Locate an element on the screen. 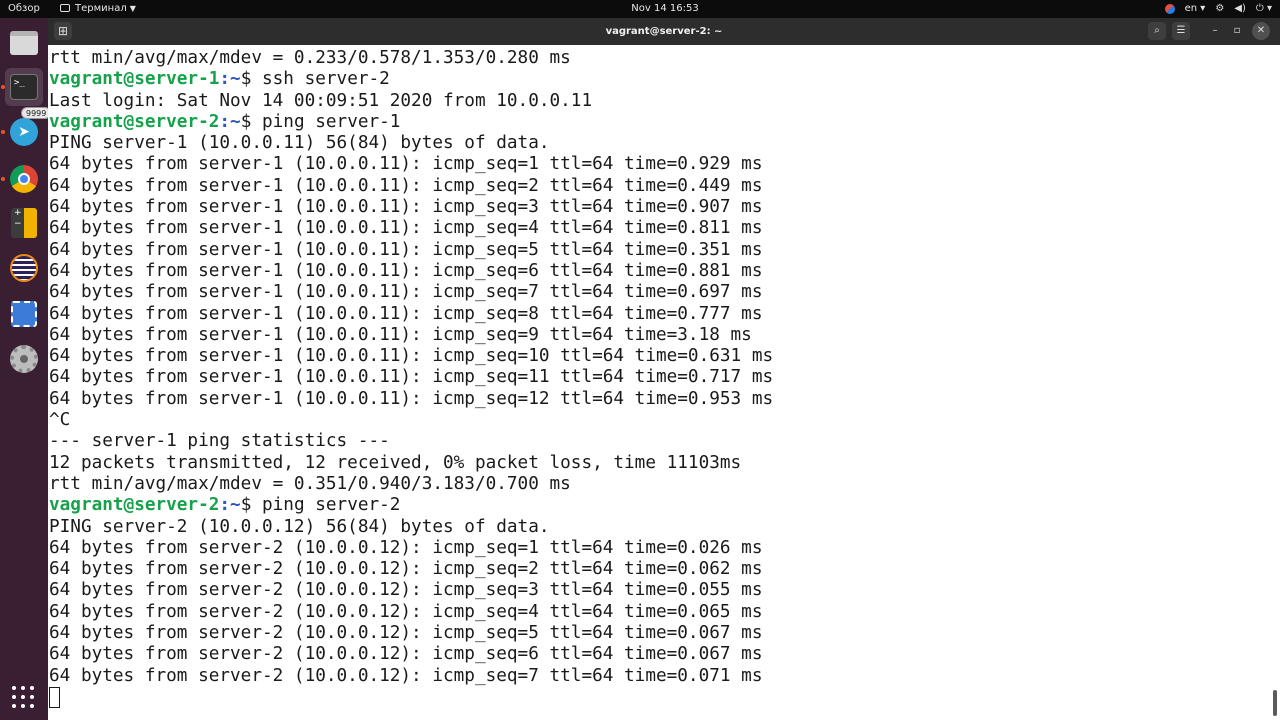  maximize-button: ▫ is located at coordinates (1237, 31).